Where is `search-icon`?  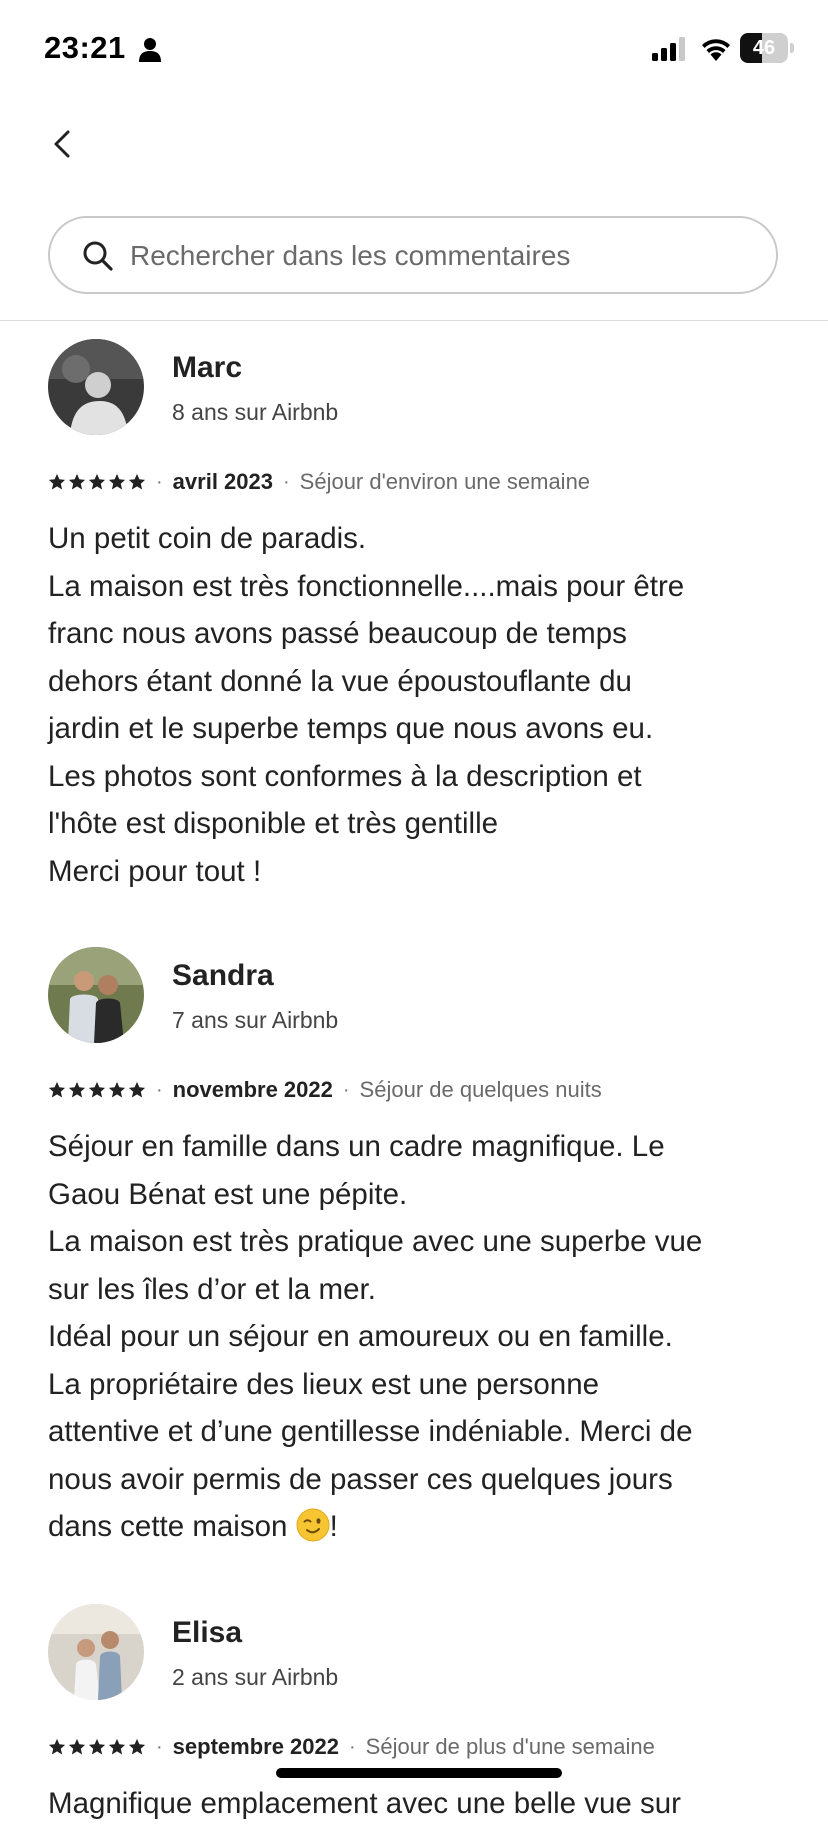 search-icon is located at coordinates (98, 256).